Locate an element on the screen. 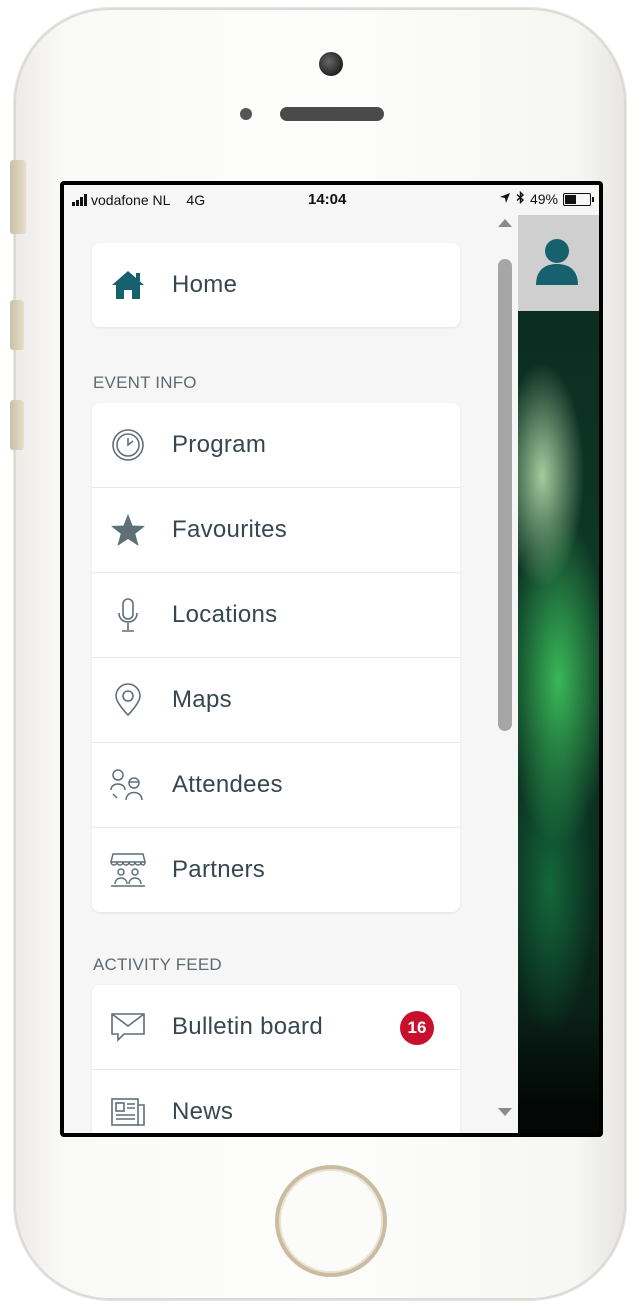 Image resolution: width=639 pixels, height=1306 pixels. microphone-icon is located at coordinates (128, 615).